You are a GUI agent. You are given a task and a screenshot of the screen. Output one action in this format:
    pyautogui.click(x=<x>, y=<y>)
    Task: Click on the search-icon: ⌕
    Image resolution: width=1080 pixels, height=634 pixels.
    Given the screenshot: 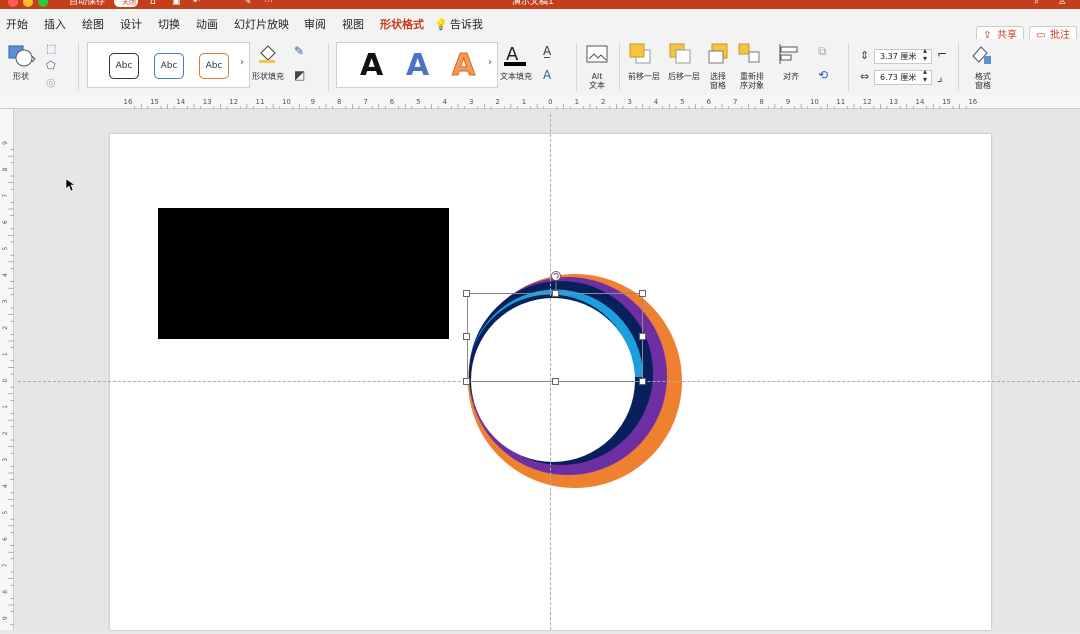 What is the action you would take?
    pyautogui.click(x=1036, y=4)
    